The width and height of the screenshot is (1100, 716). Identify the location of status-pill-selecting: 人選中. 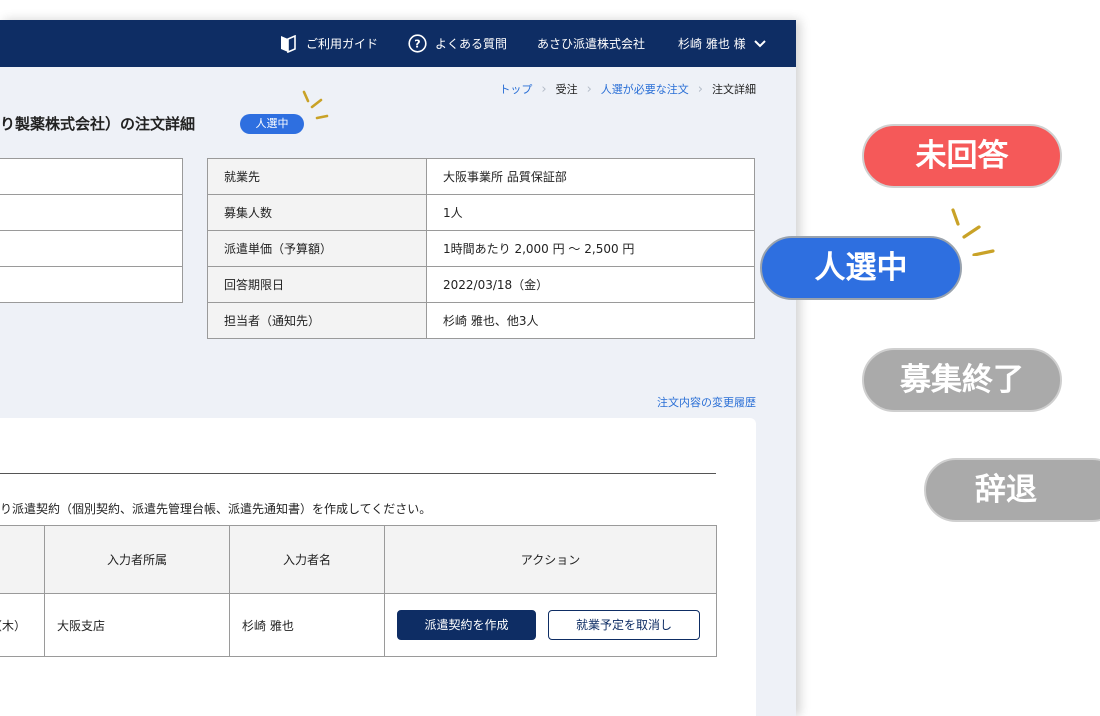
(861, 268).